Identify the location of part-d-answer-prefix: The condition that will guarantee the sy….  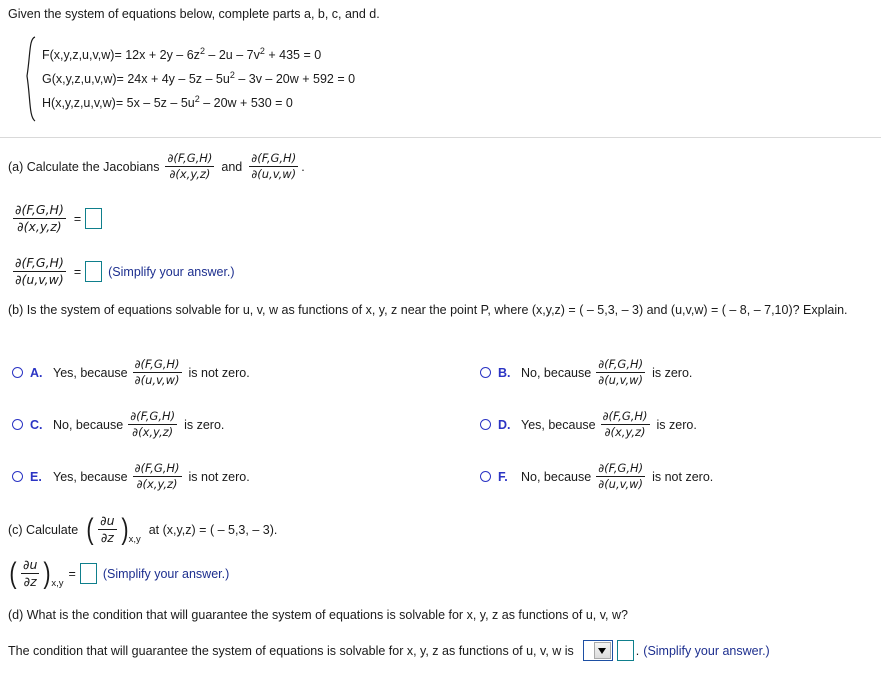
(291, 650).